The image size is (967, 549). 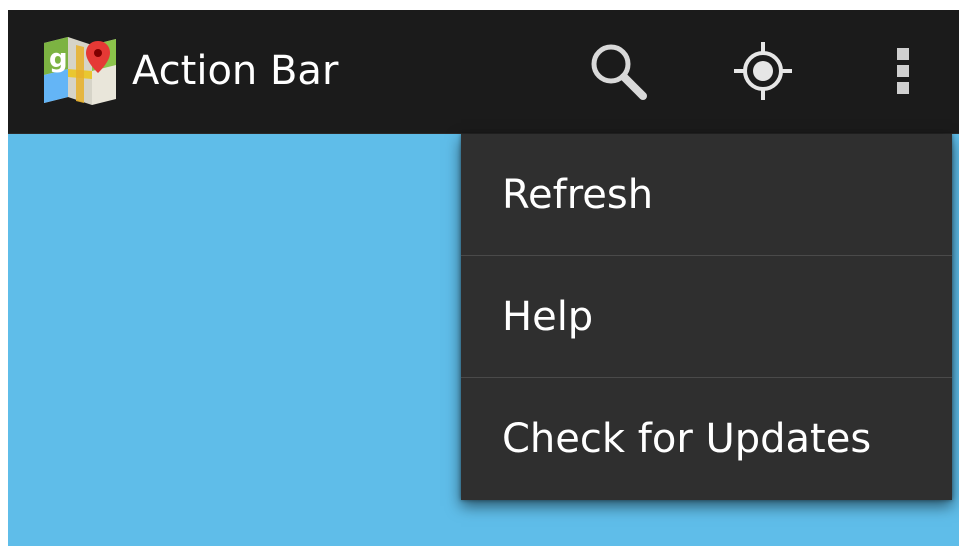 I want to click on menu-item-check-for-updates: Check for Updates, so click(x=706, y=438).